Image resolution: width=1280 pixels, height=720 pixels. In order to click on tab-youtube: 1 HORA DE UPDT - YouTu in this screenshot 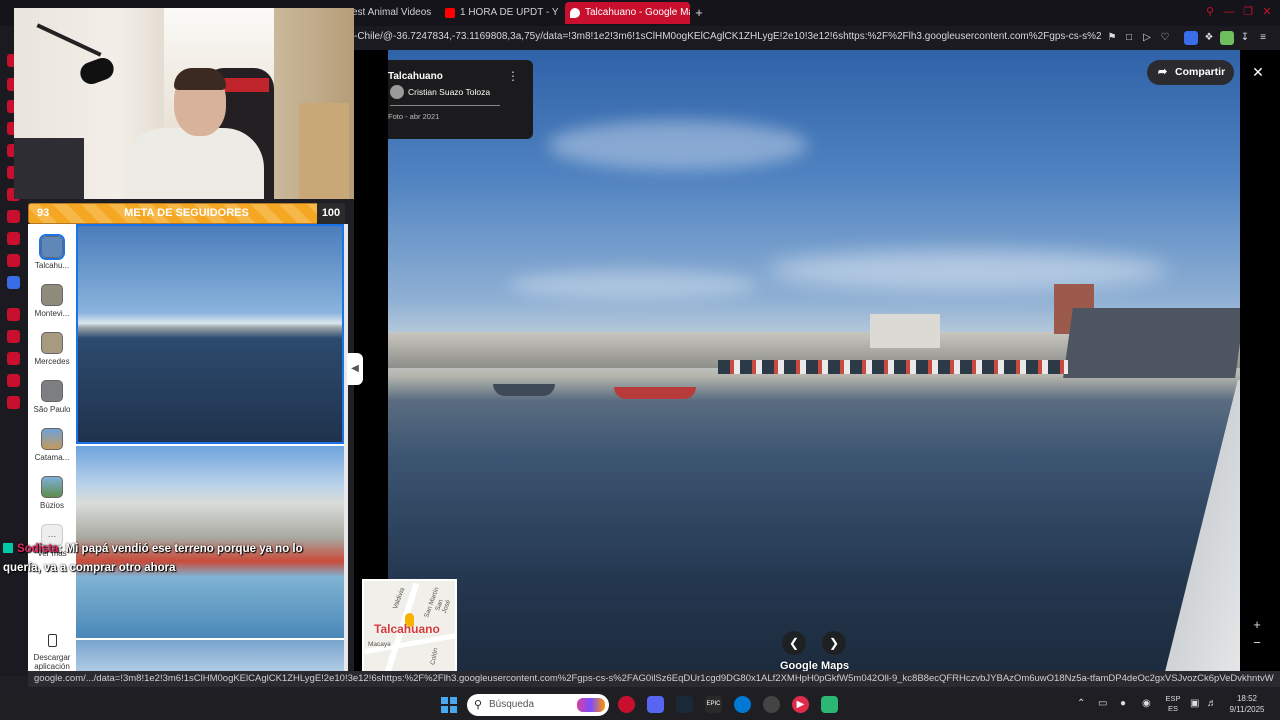, I will do `click(499, 13)`.